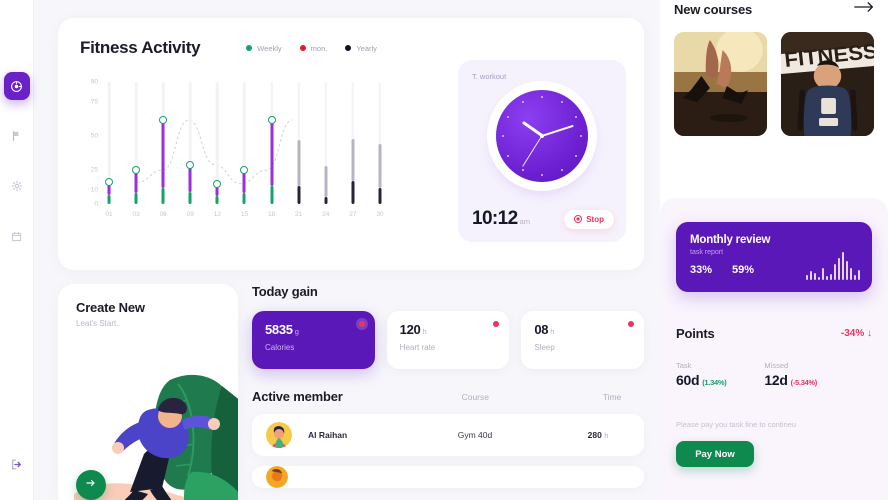 Image resolution: width=888 pixels, height=500 pixels. Describe the element at coordinates (714, 382) in the screenshot. I see `kpi-task-change: (1.34%)` at that location.